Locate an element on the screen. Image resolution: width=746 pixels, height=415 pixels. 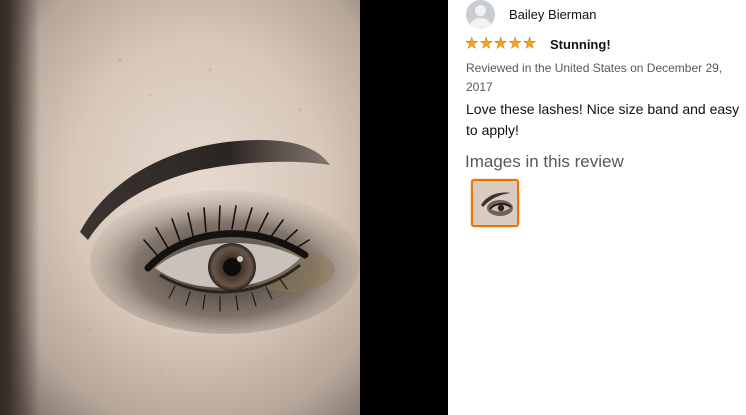
avatar is located at coordinates (480, 14).